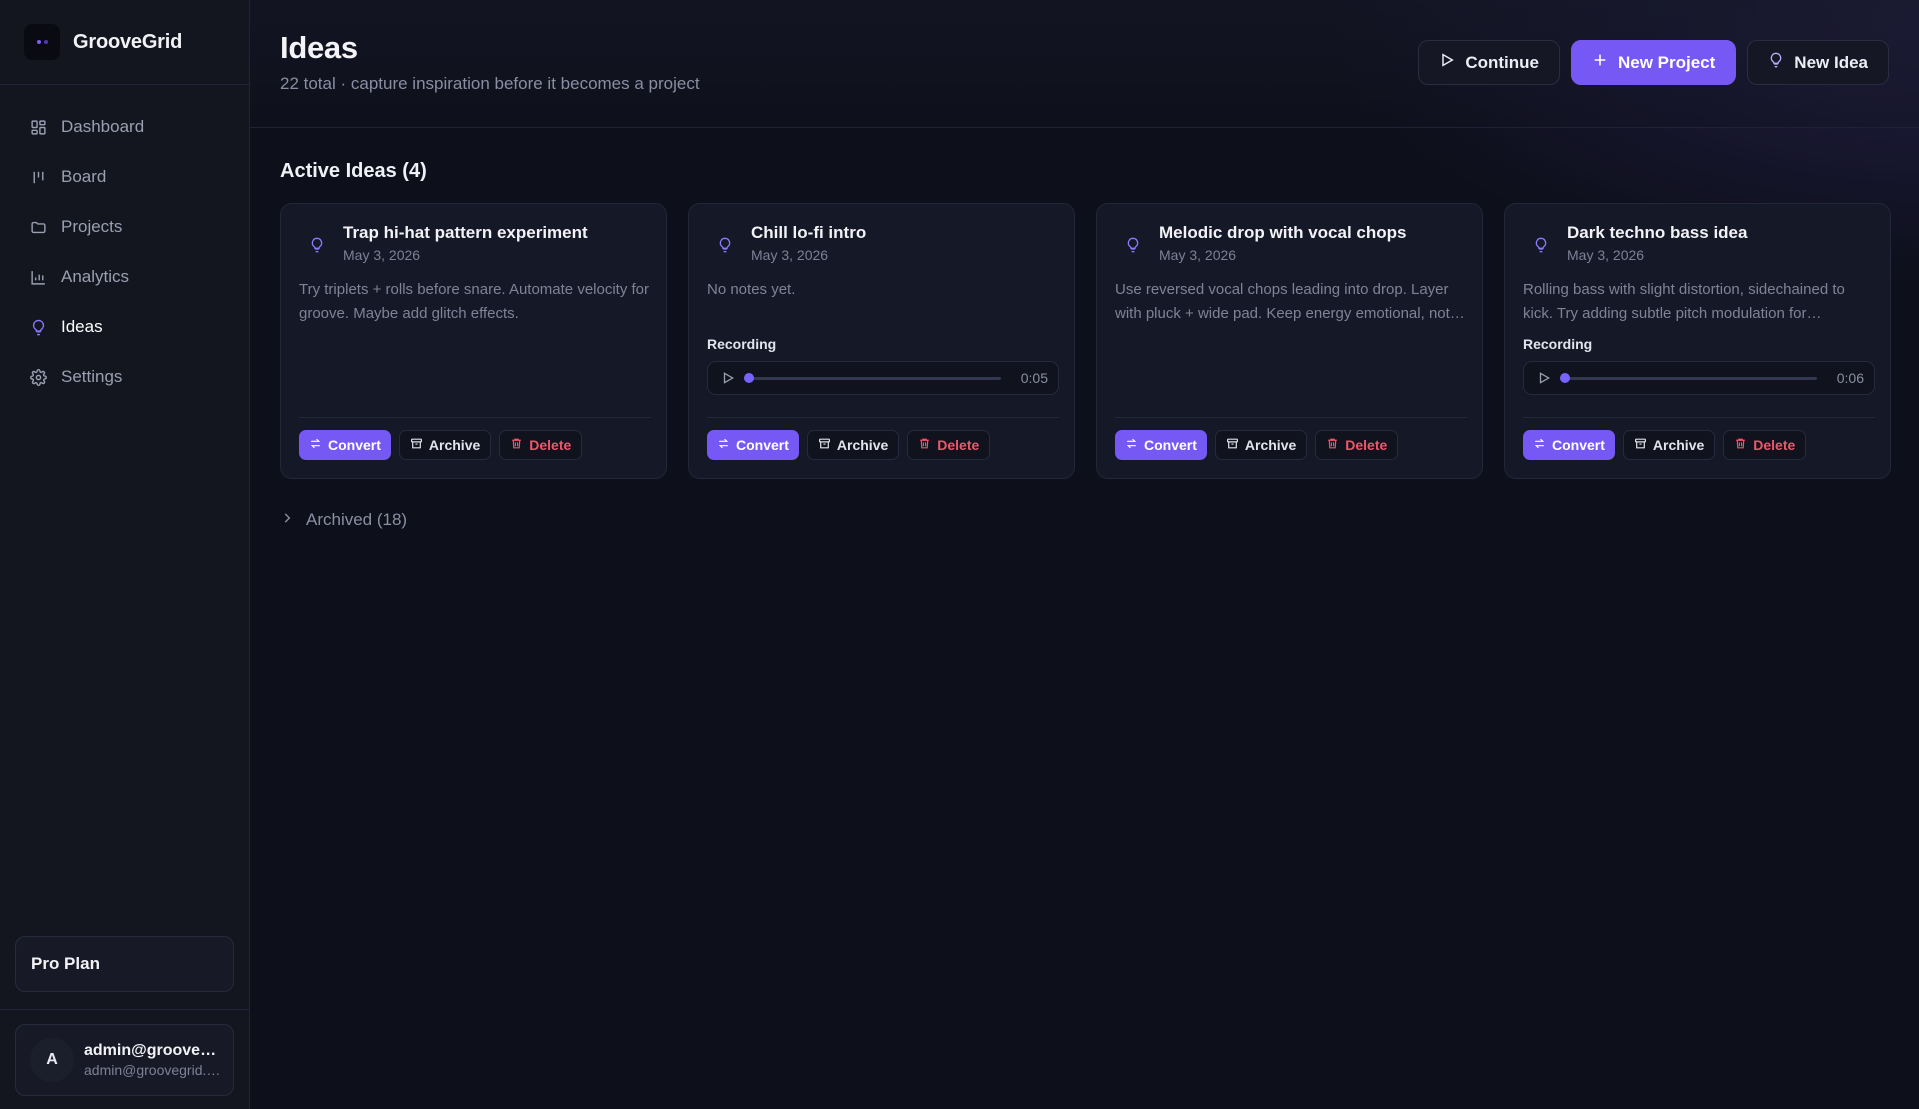 The width and height of the screenshot is (1919, 1109). I want to click on new-idea-button: New Idea, so click(1818, 62).